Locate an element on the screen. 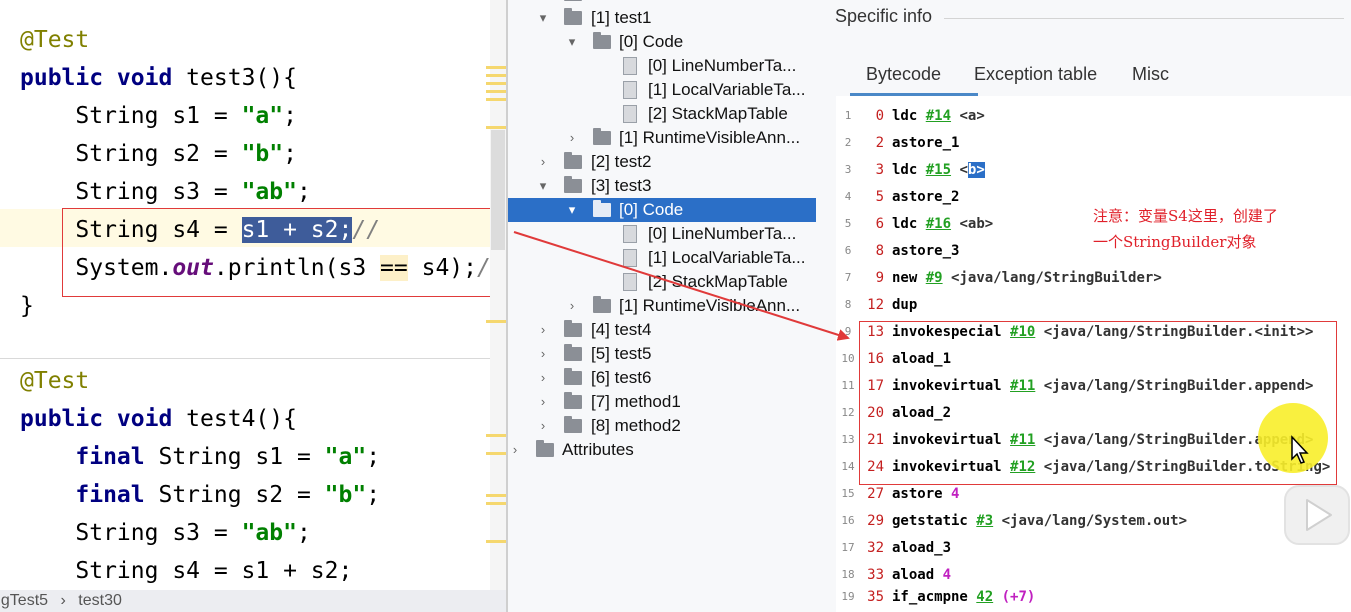 The image size is (1351, 612). breadcrumb-class: ngTest5 is located at coordinates (24, 601).